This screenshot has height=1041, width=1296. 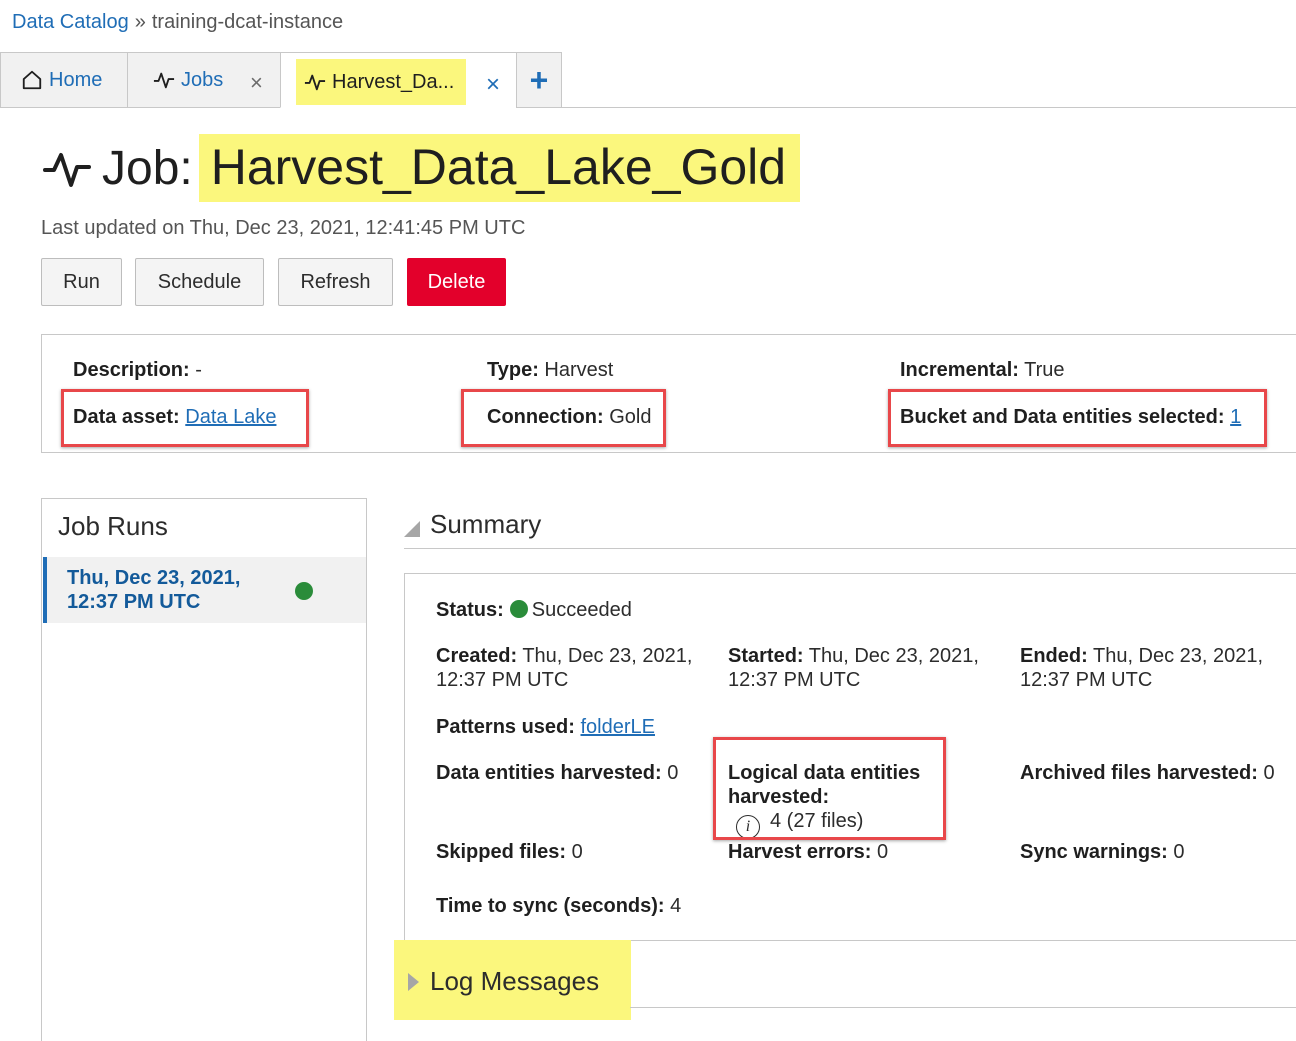 I want to click on breadcrumb: Data Catalog» training-dcat-instance, so click(x=177, y=22).